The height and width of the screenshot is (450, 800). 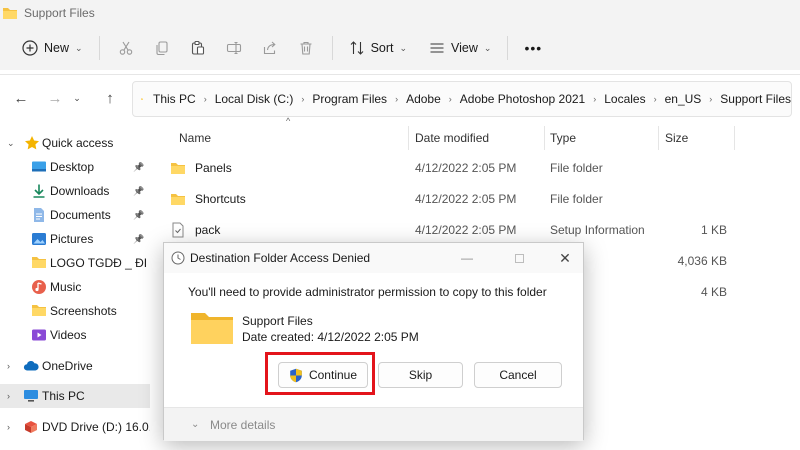 What do you see at coordinates (77, 98) in the screenshot?
I see `recent-dropdown-button: ⌄` at bounding box center [77, 98].